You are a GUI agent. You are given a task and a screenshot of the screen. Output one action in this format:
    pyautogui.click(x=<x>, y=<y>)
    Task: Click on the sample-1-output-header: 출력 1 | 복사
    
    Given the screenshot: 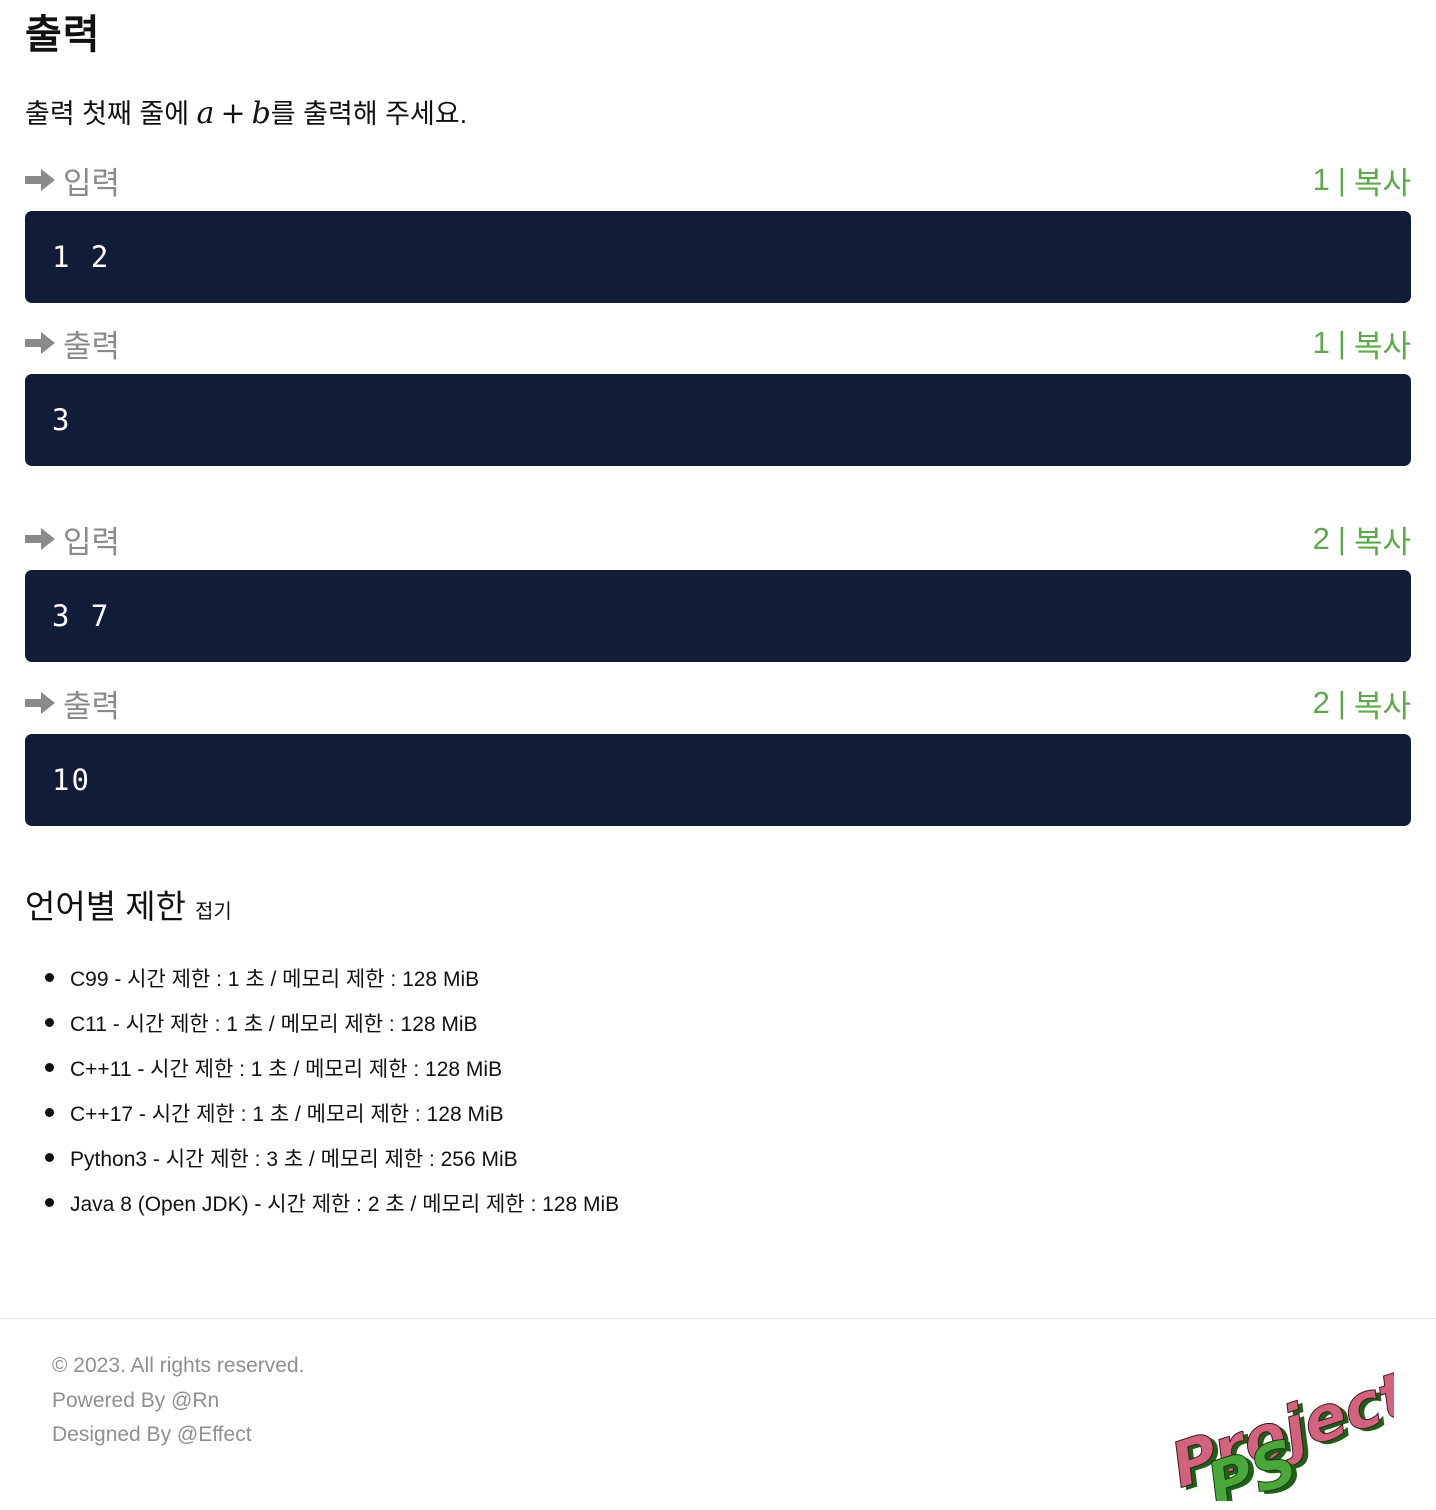 What is the action you would take?
    pyautogui.click(x=718, y=343)
    